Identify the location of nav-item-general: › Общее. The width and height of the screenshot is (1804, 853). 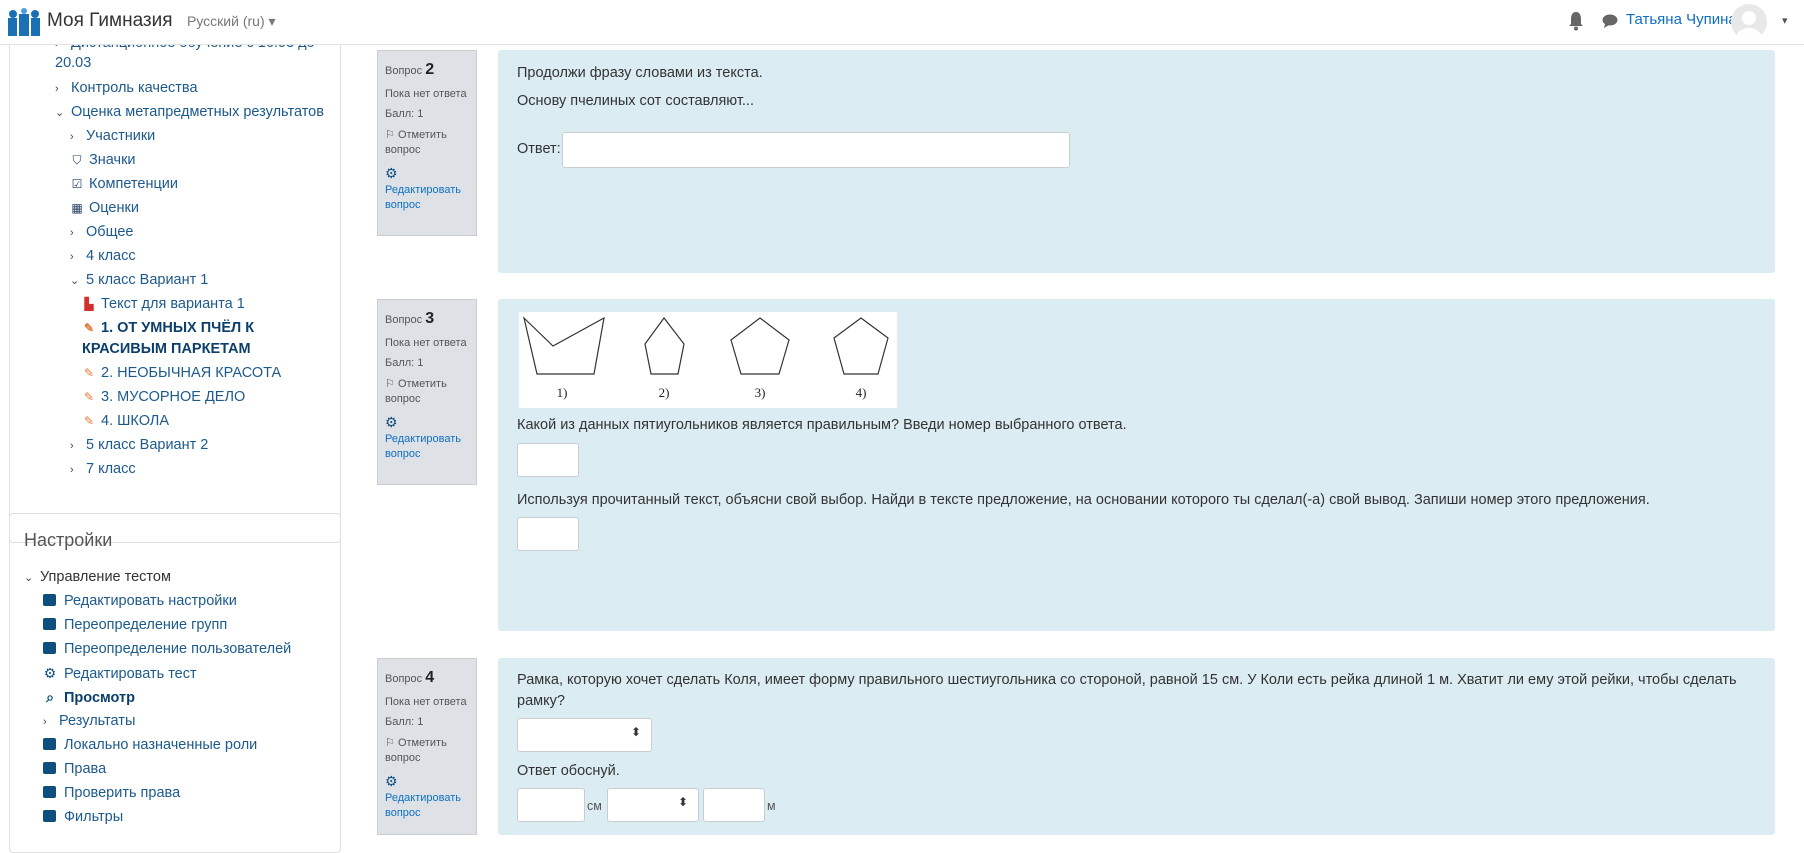
(101, 232).